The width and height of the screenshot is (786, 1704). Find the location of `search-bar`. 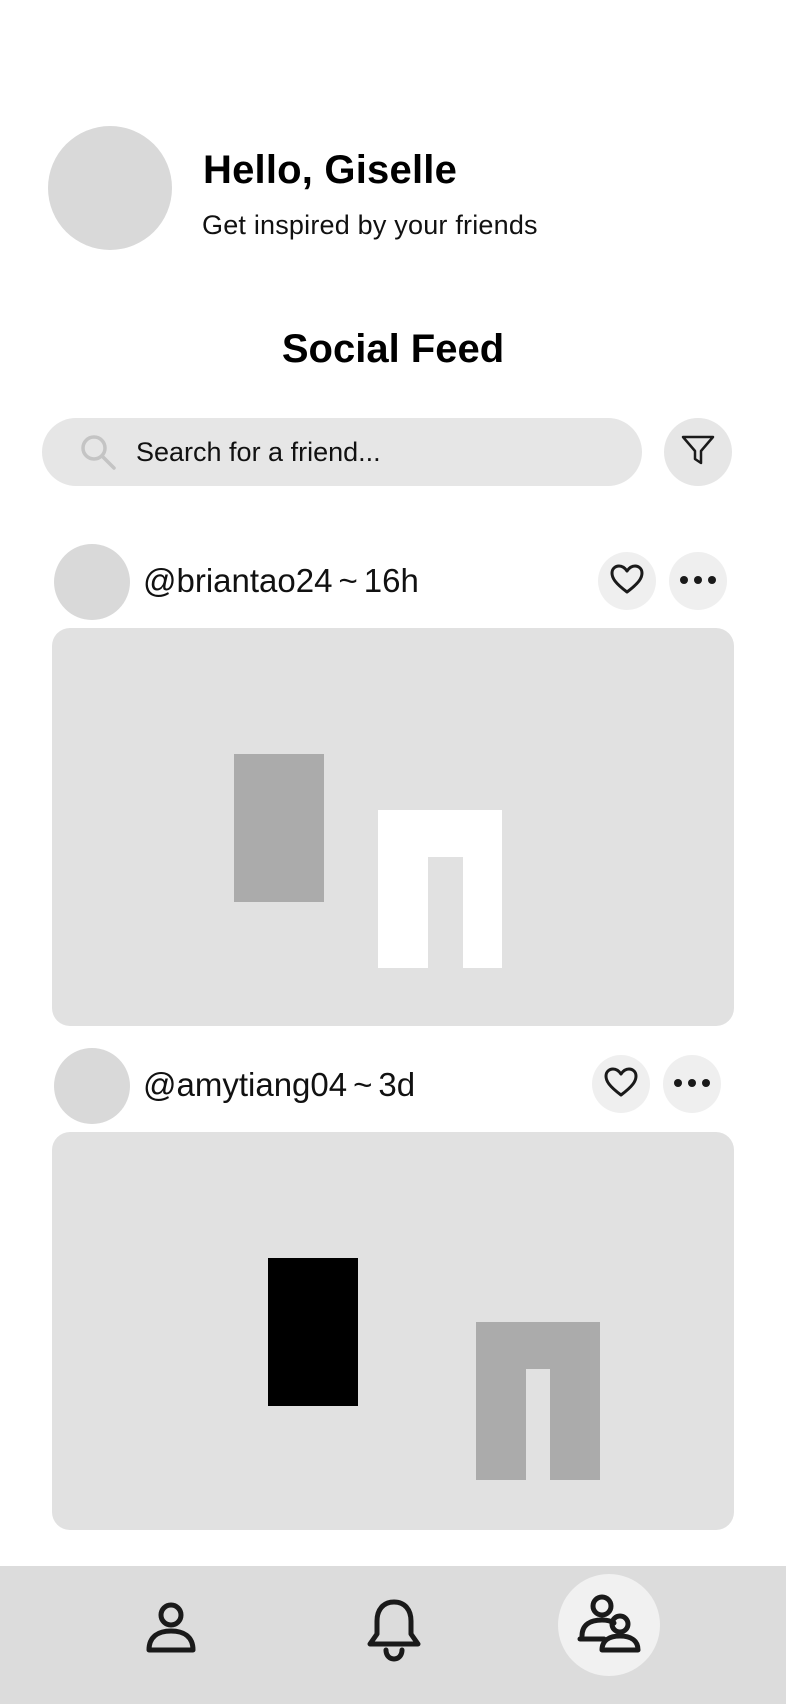

search-bar is located at coordinates (342, 452).